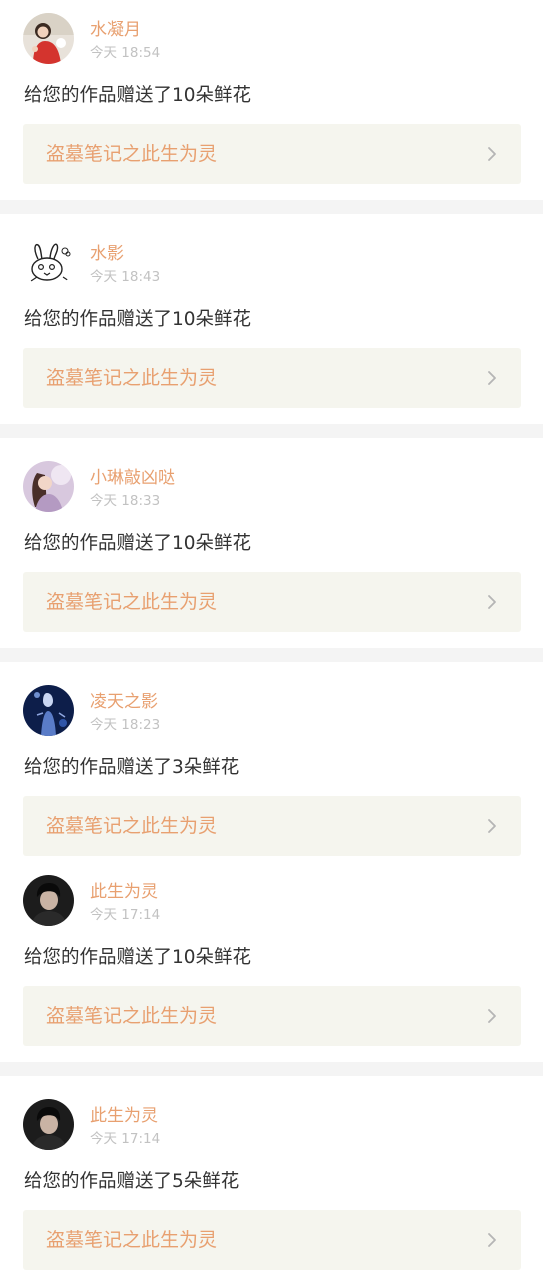 The image size is (543, 1280). What do you see at coordinates (132, 767) in the screenshot?
I see `gift-message: 给您的作品赠送了3朵鲜花` at bounding box center [132, 767].